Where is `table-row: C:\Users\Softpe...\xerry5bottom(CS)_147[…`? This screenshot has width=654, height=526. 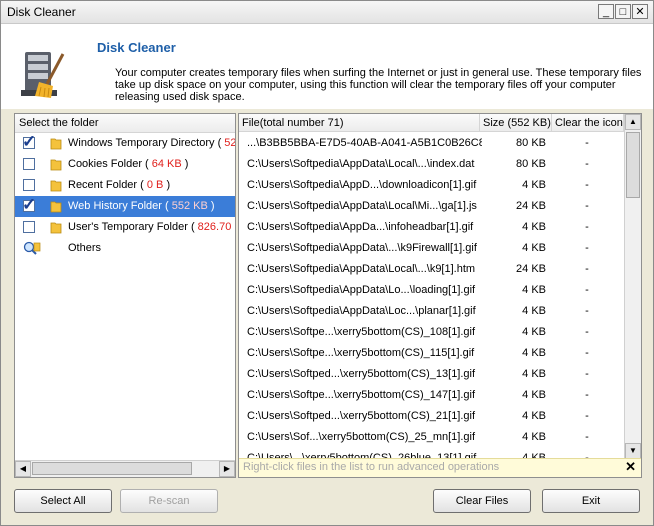
table-row: C:\Users\Softpe...\xerry5bottom(CS)_147[… is located at coordinates (431, 395).